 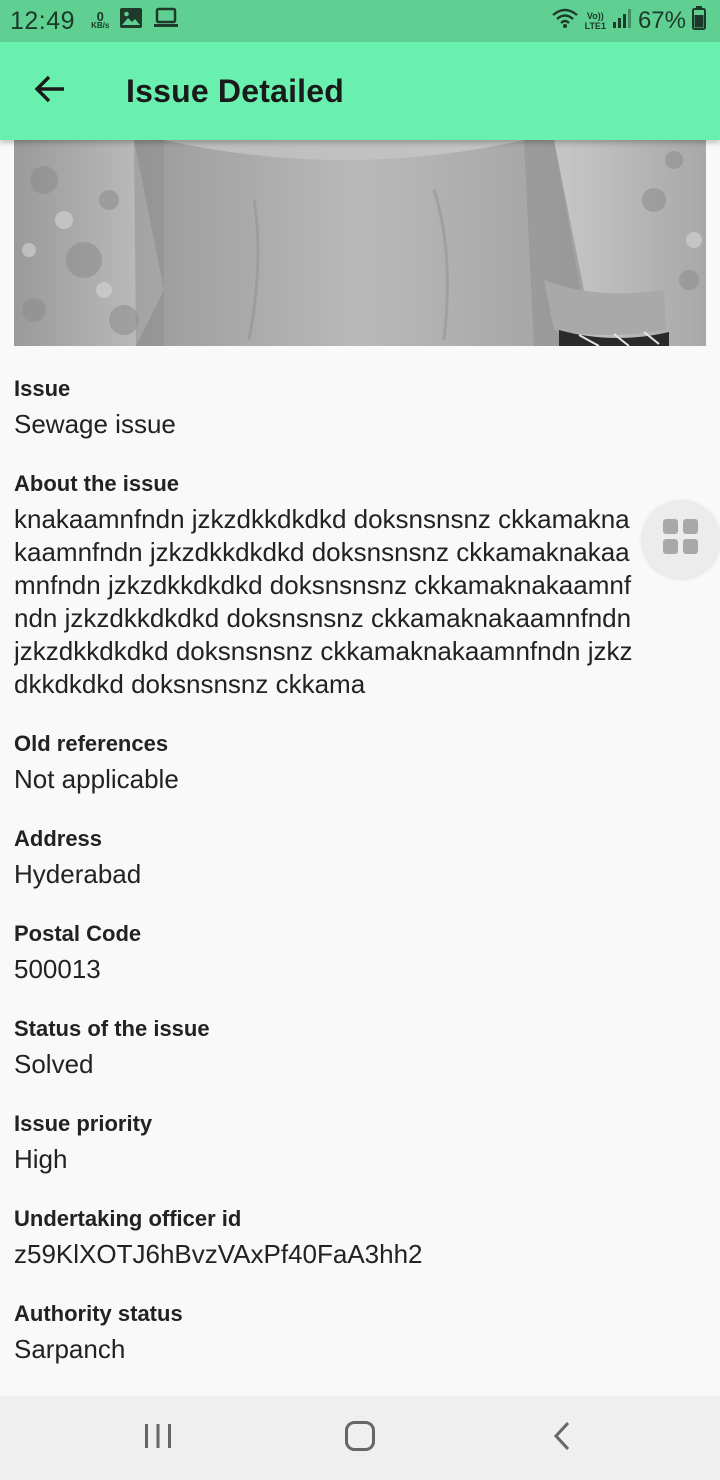 I want to click on gallery-icon, so click(x=131, y=21).